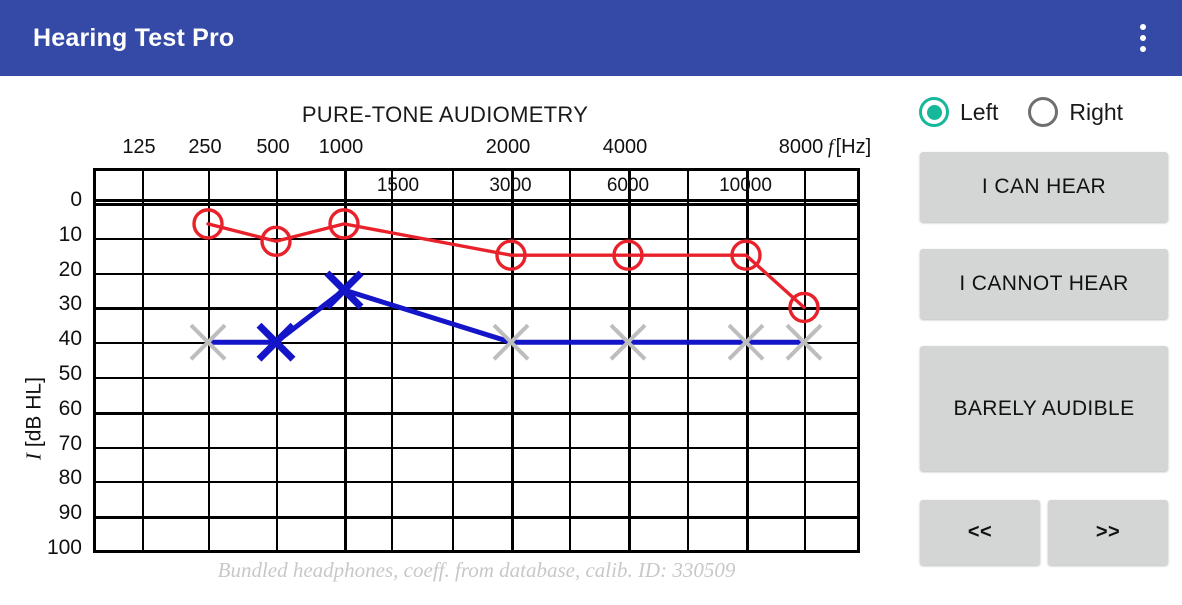 This screenshot has height=605, width=1182. I want to click on x-tick-8000: 8000, so click(801, 147).